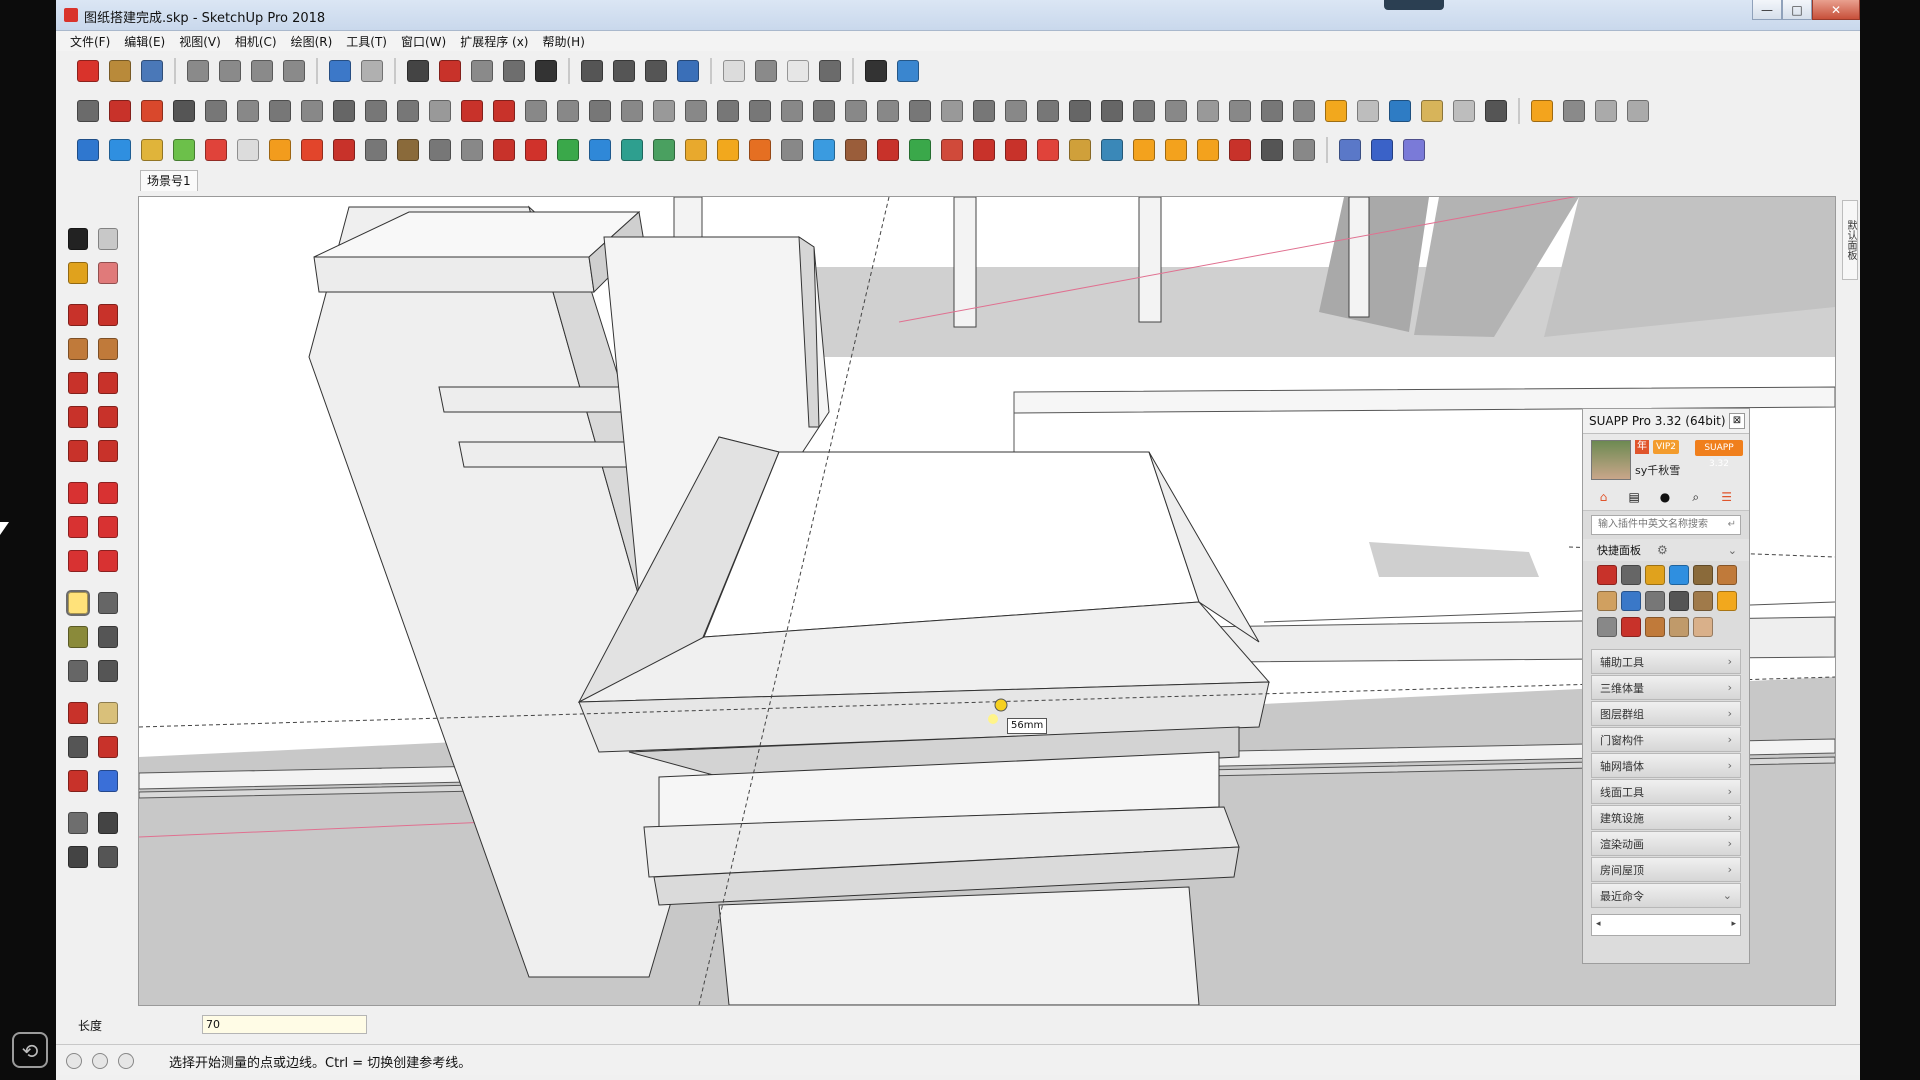 The image size is (1920, 1080). I want to click on menu-file: 文件(F), so click(90, 41).